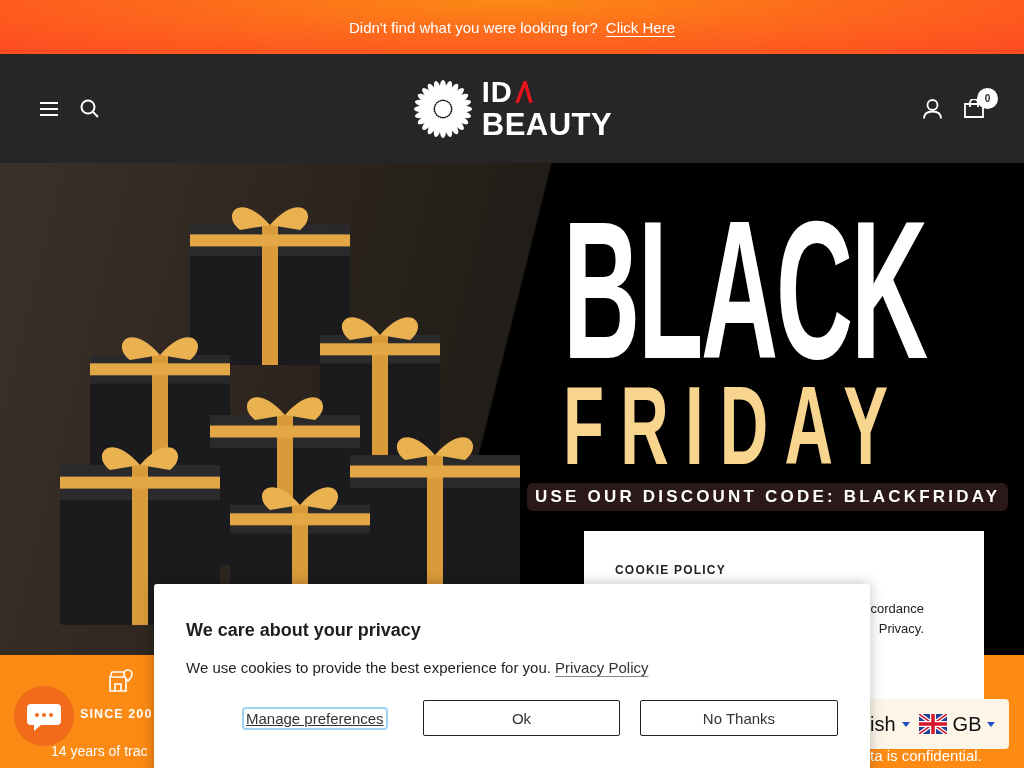 This screenshot has width=1024, height=768. I want to click on cookie-policy-text: Privacy., so click(901, 629).